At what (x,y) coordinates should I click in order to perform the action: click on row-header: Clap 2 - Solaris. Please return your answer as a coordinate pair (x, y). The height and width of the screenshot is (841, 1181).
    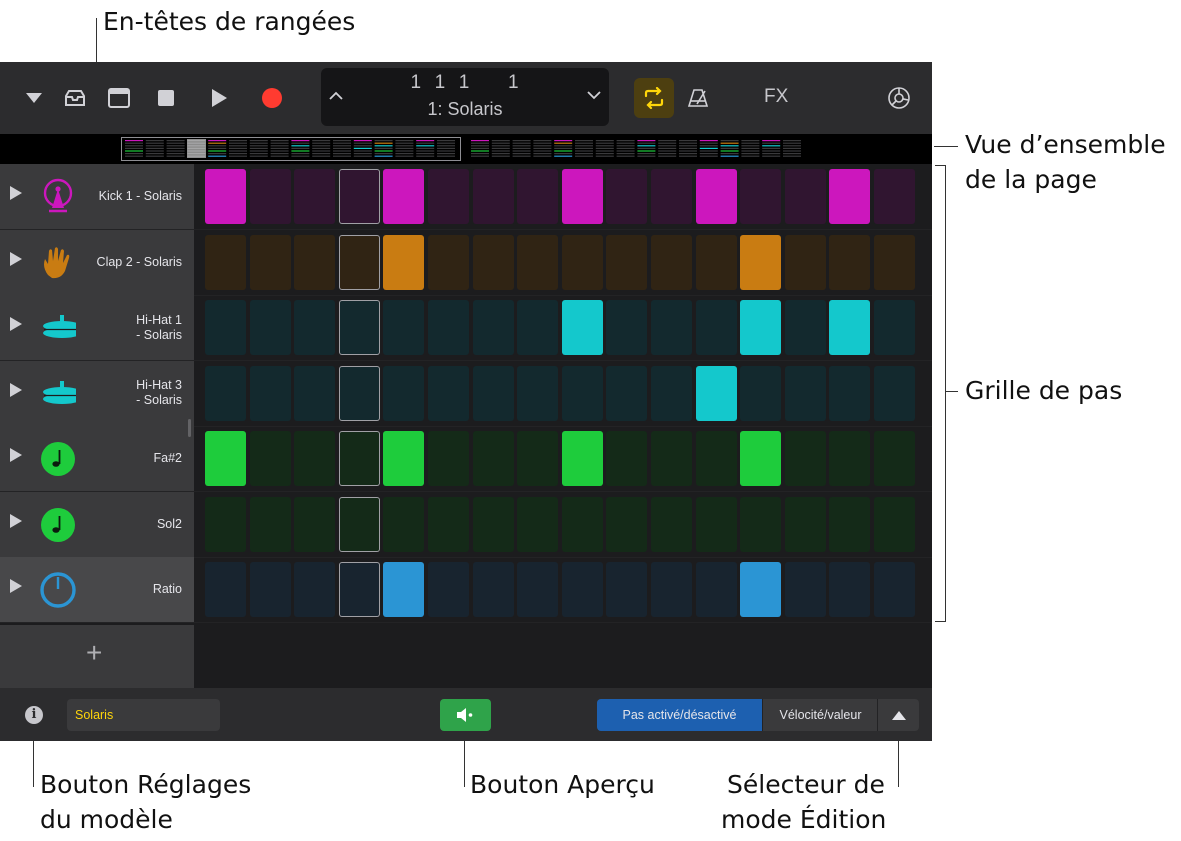
    Looking at the image, I should click on (97, 262).